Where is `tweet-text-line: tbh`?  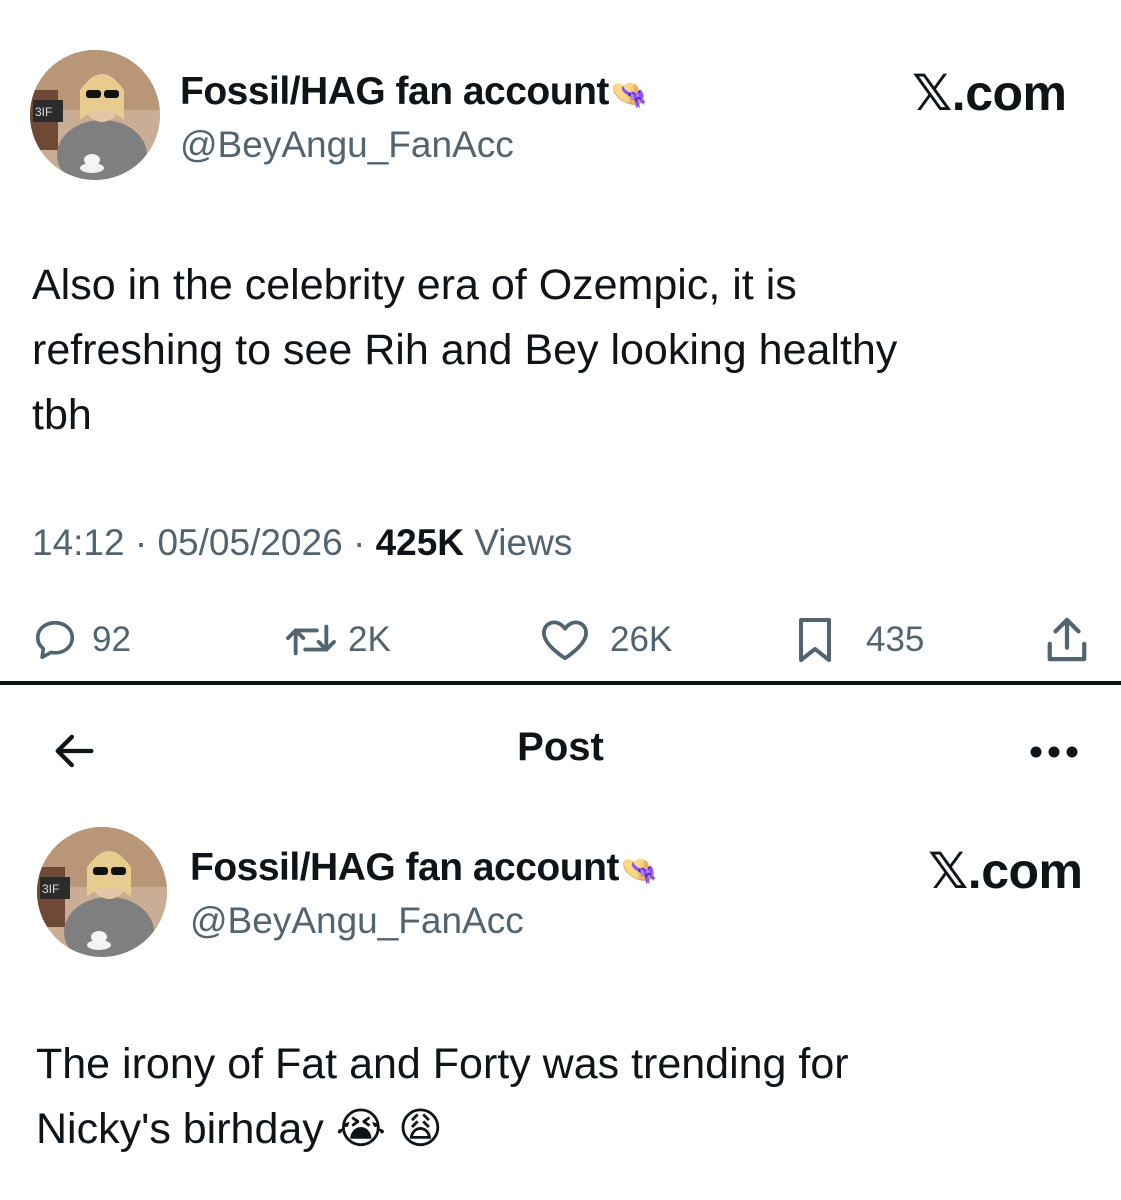 tweet-text-line: tbh is located at coordinates (62, 415).